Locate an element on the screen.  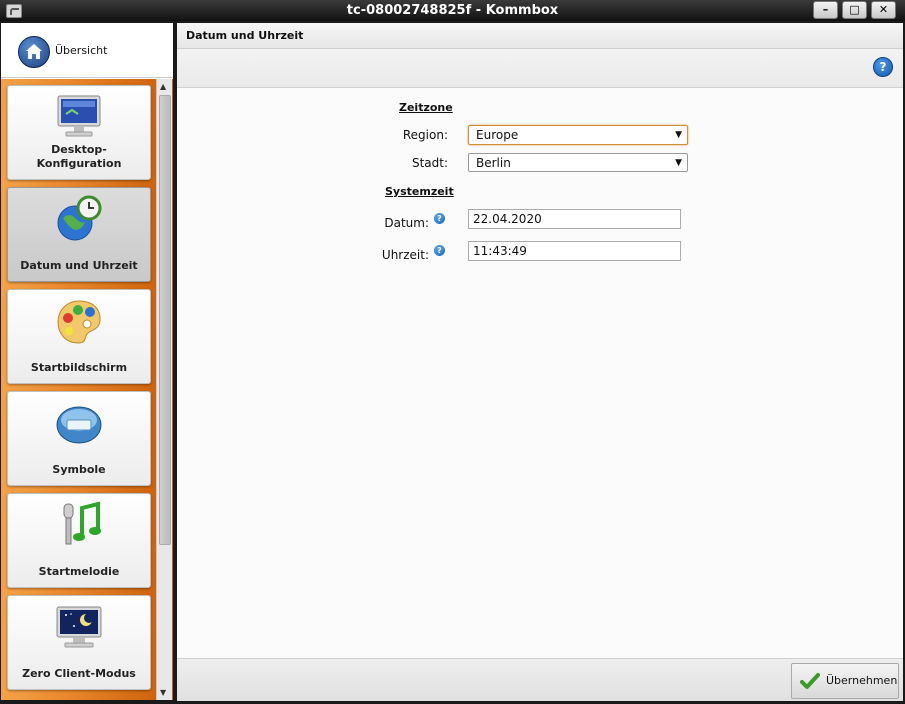
time-help-icon: ? is located at coordinates (439, 250).